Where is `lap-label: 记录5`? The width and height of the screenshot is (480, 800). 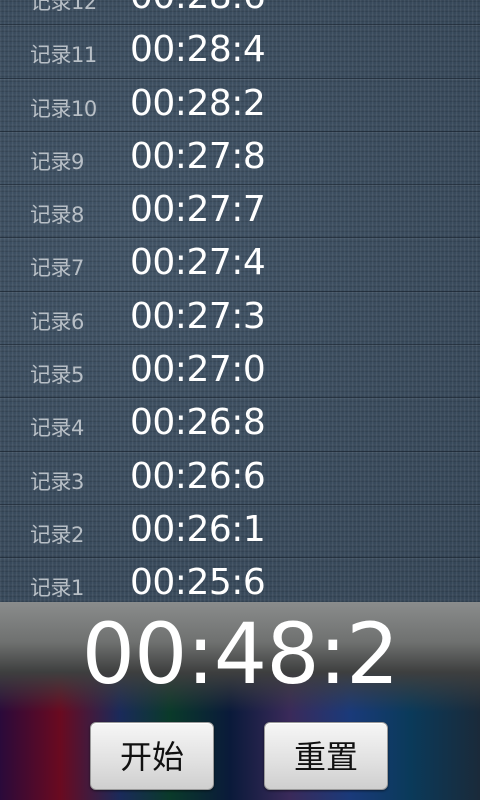
lap-label: 记录5 is located at coordinates (57, 375).